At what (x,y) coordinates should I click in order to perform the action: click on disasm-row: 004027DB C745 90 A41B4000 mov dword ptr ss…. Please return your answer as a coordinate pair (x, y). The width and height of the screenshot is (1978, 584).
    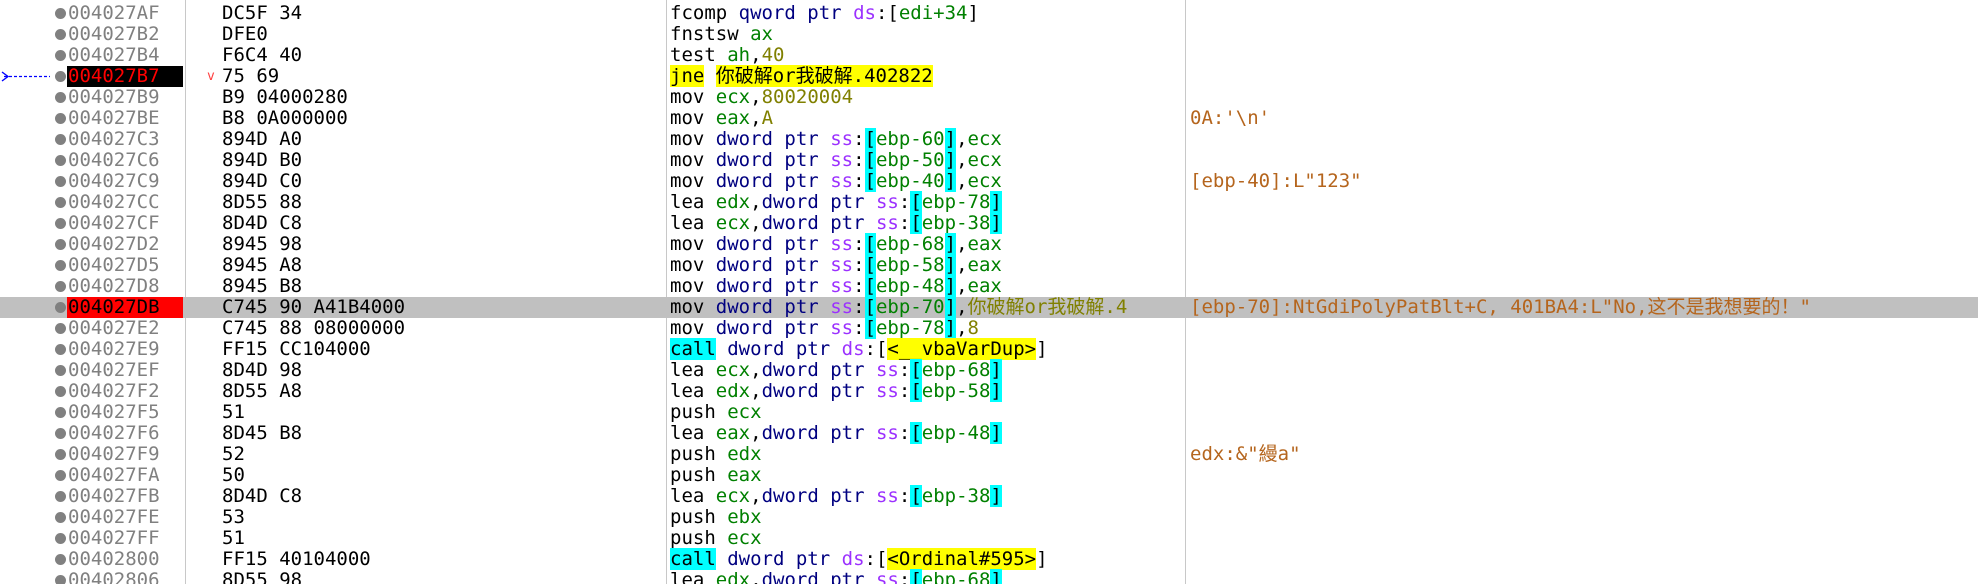
    Looking at the image, I should click on (989, 307).